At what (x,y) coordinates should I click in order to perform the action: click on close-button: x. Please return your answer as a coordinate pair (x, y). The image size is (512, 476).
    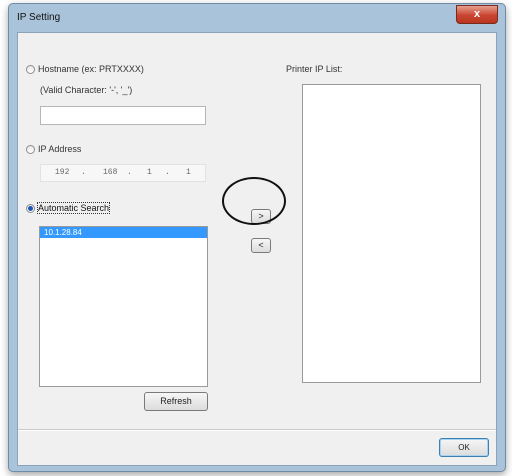
    Looking at the image, I should click on (477, 14).